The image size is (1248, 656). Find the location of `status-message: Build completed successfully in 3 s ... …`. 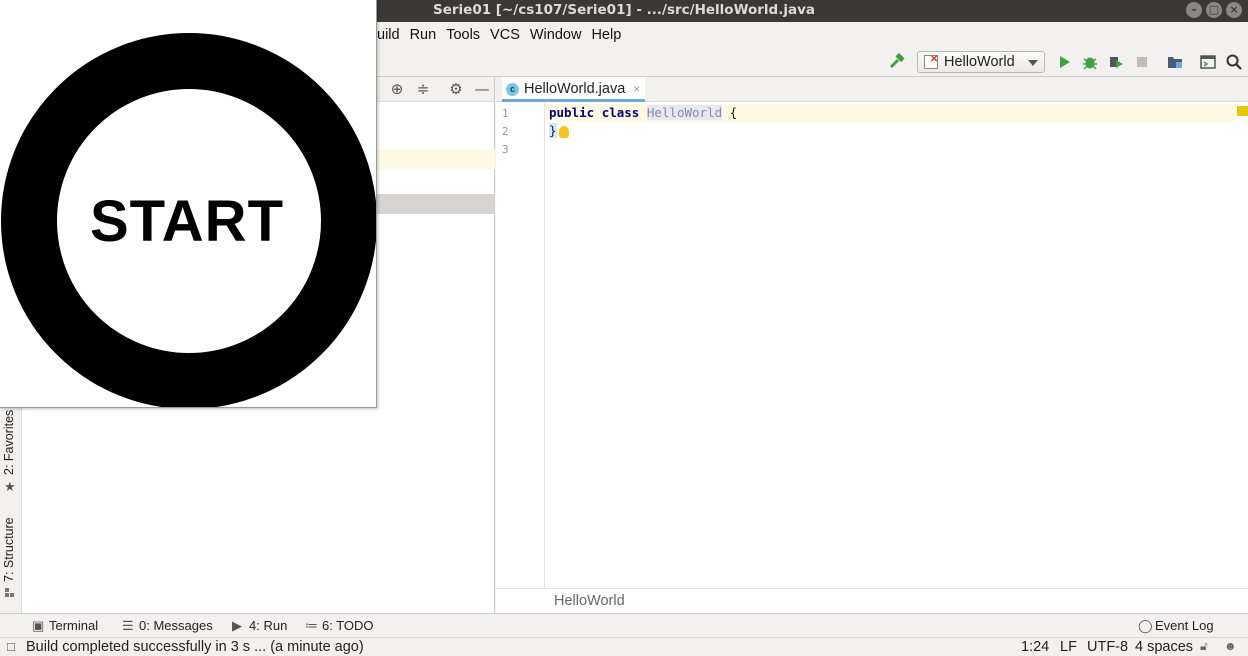

status-message: Build completed successfully in 3 s ... … is located at coordinates (195, 647).